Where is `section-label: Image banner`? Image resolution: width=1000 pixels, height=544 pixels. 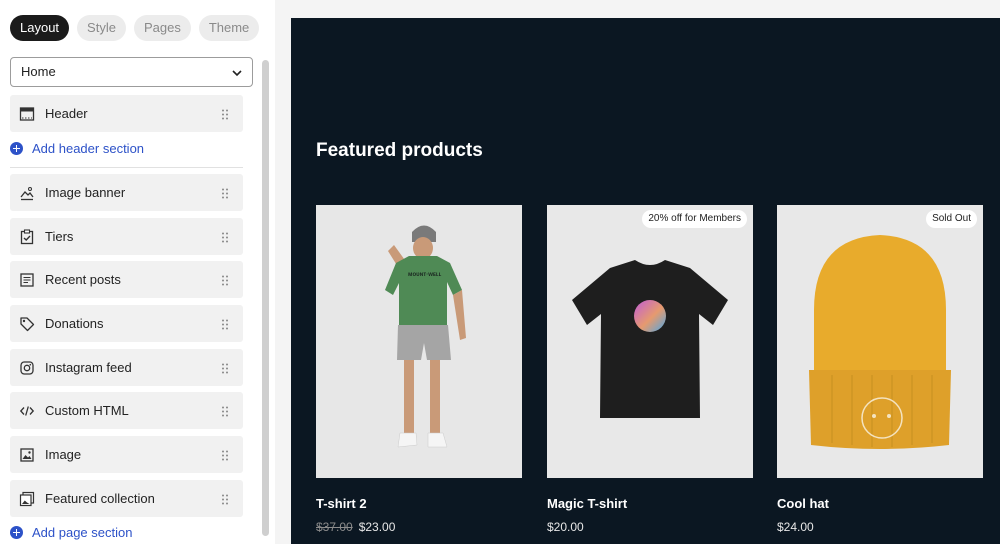 section-label: Image banner is located at coordinates (85, 192).